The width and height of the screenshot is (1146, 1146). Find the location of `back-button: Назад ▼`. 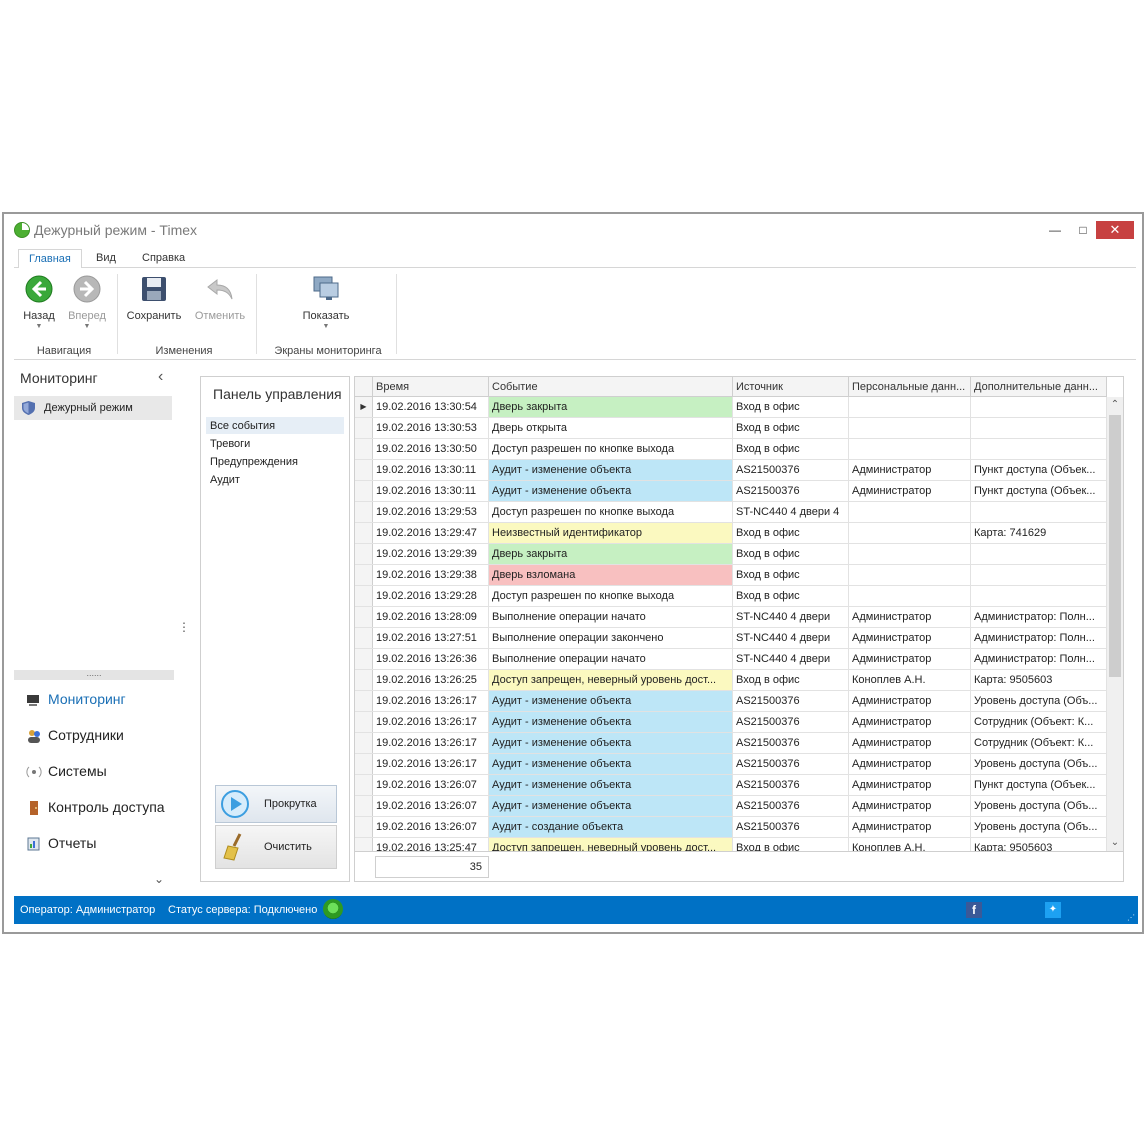

back-button: Назад ▼ is located at coordinates (39, 302).